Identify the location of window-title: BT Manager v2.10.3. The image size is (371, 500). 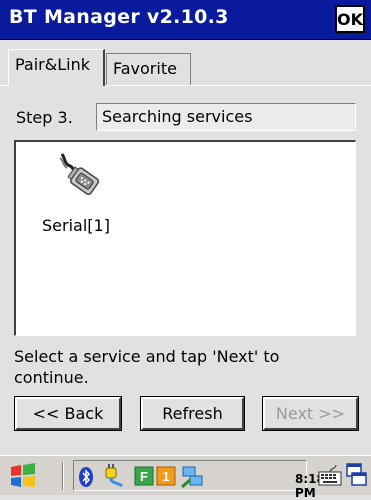
(119, 17).